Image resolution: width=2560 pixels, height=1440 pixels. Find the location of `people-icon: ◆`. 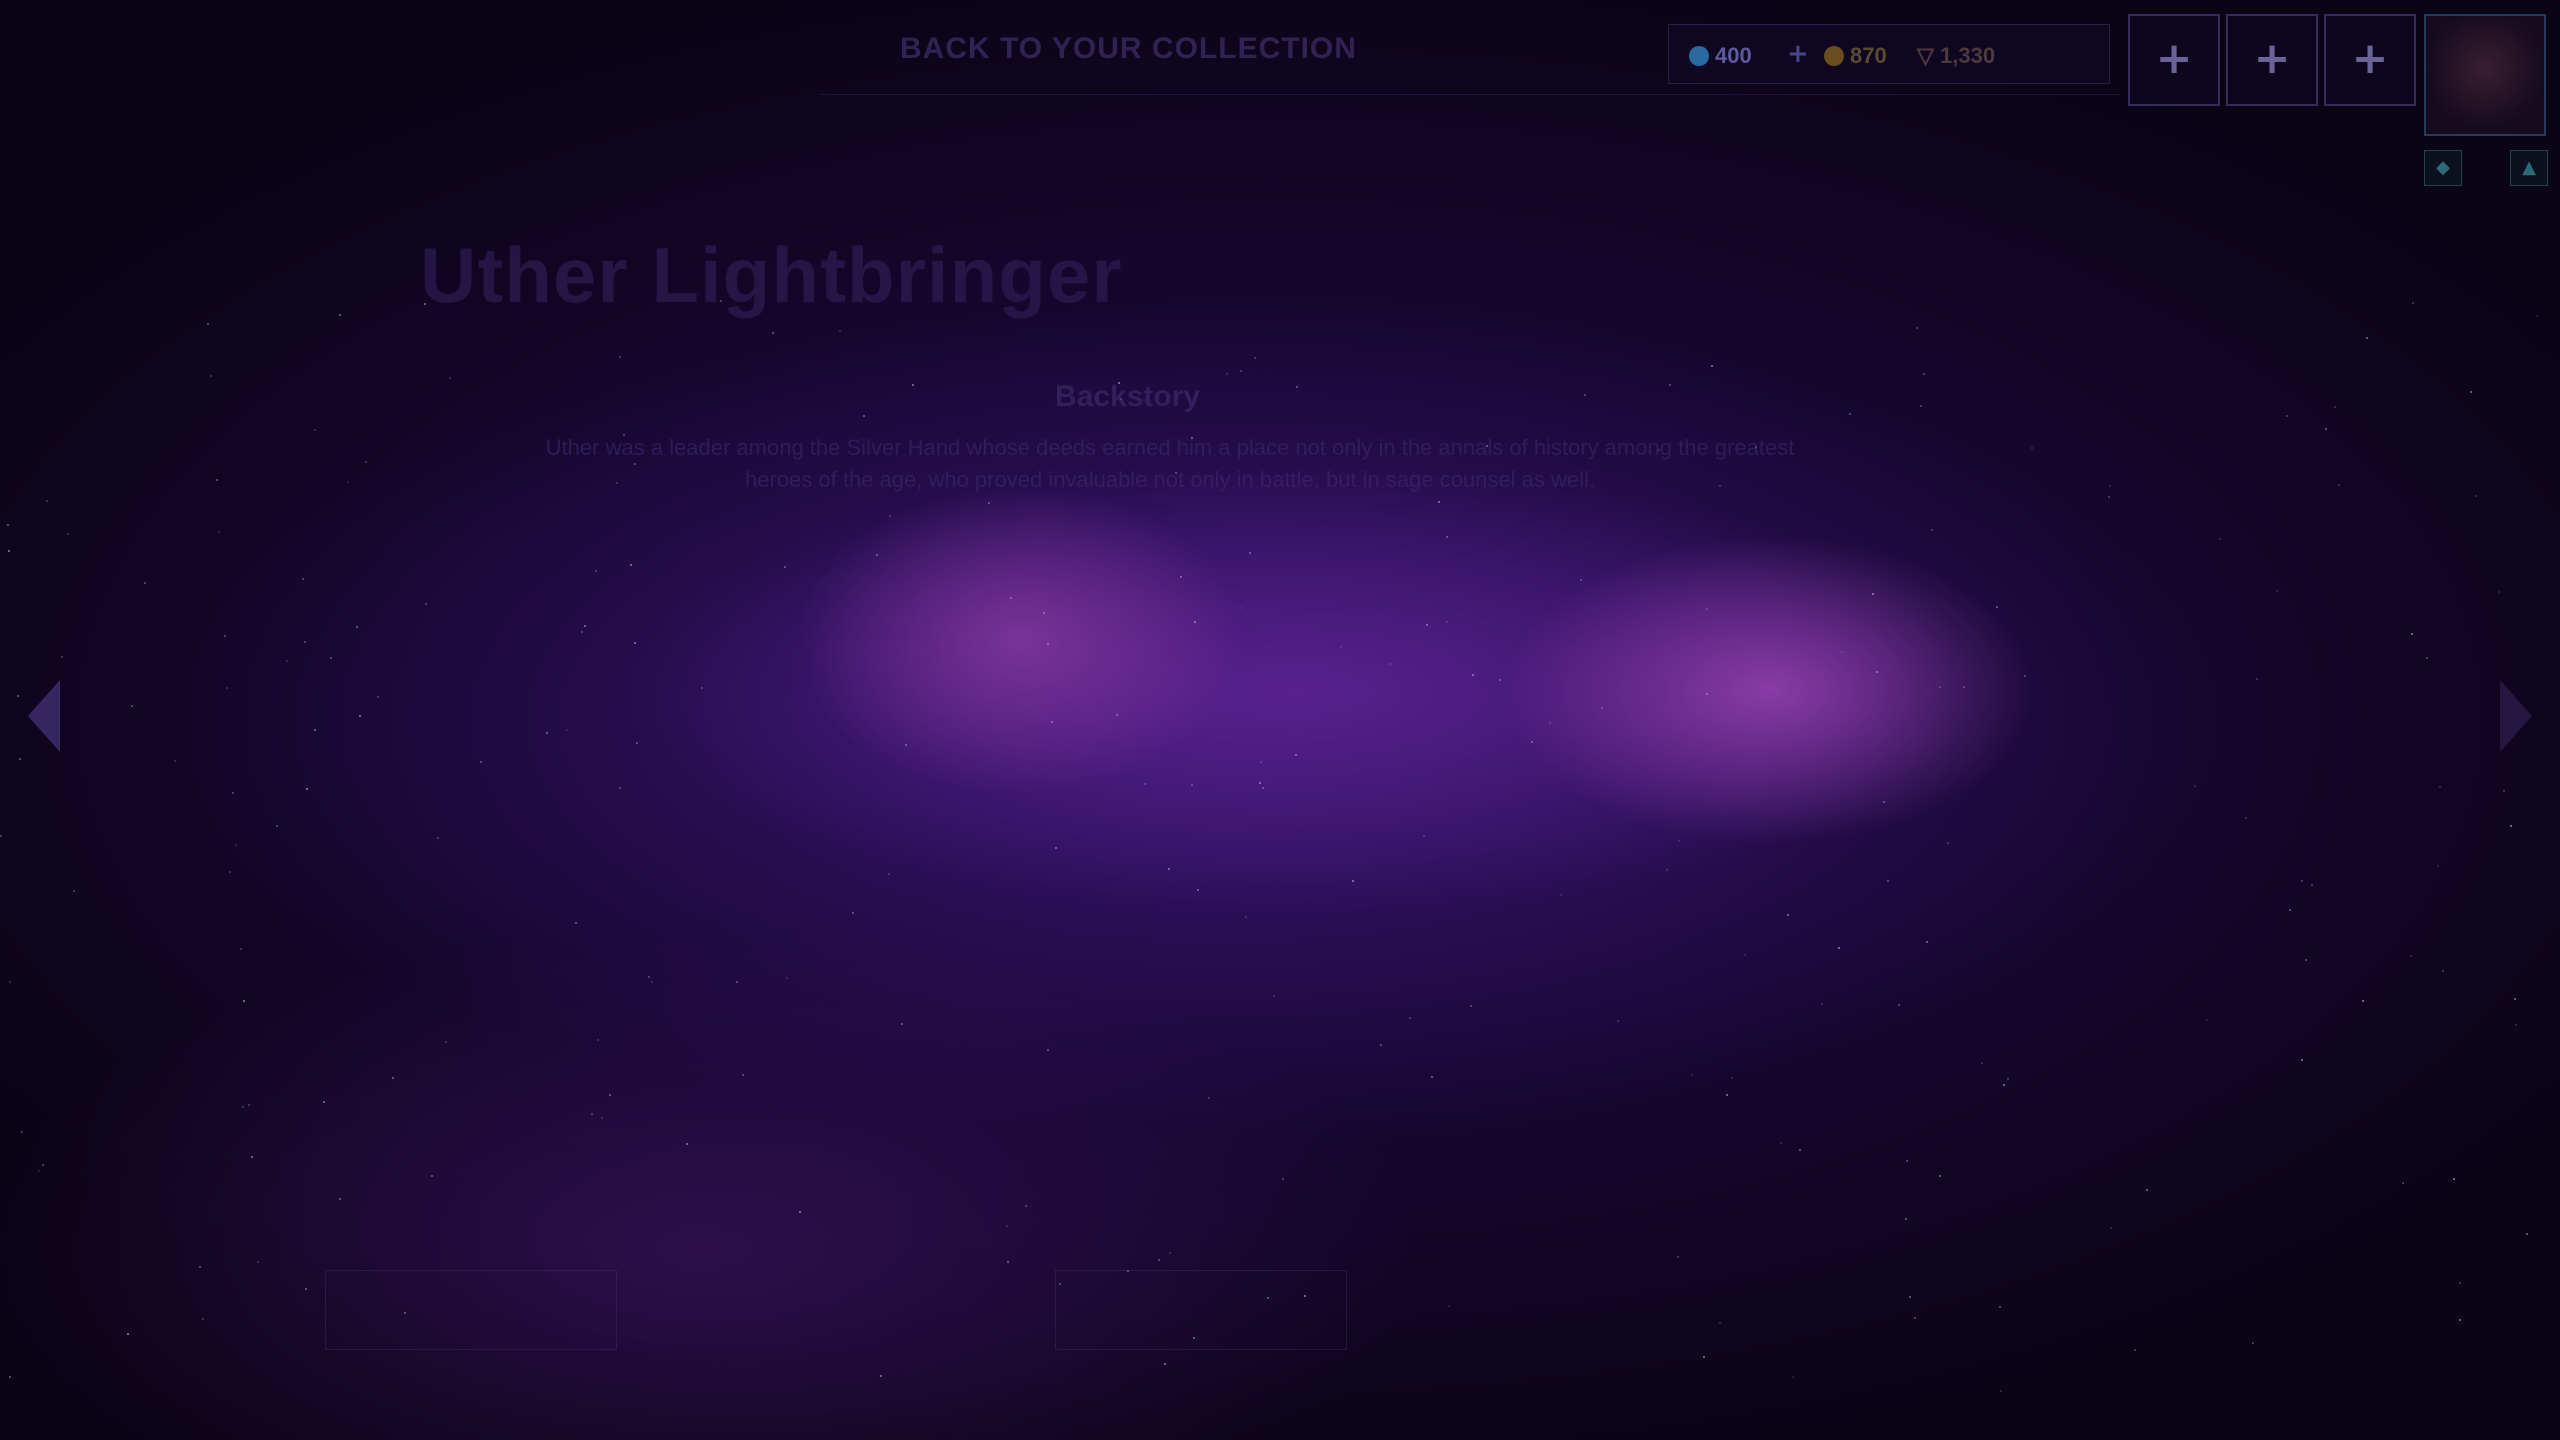

people-icon: ◆ is located at coordinates (2443, 167).